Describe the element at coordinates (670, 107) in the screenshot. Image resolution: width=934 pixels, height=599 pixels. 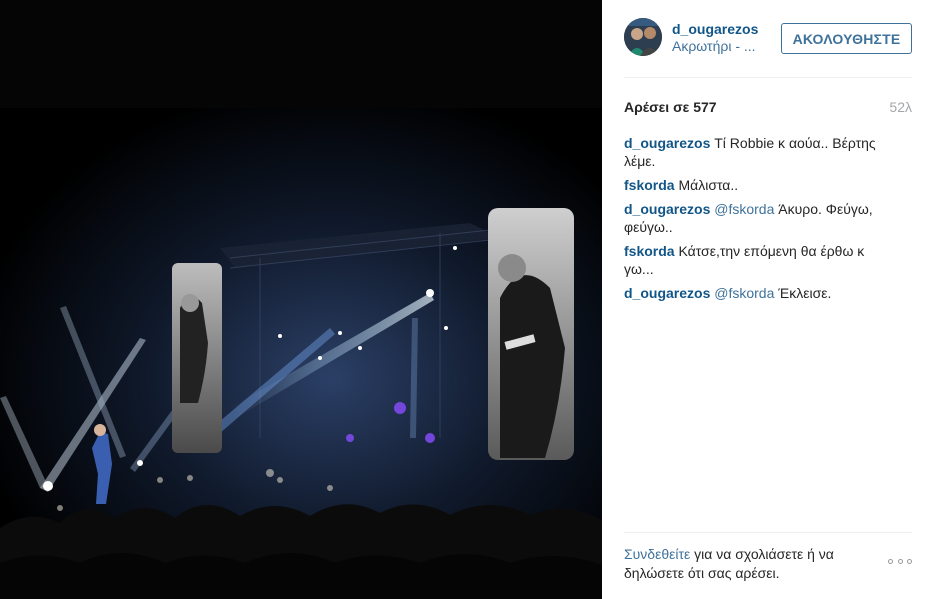
I see `likes-count: Αρέσει σε 577` at that location.